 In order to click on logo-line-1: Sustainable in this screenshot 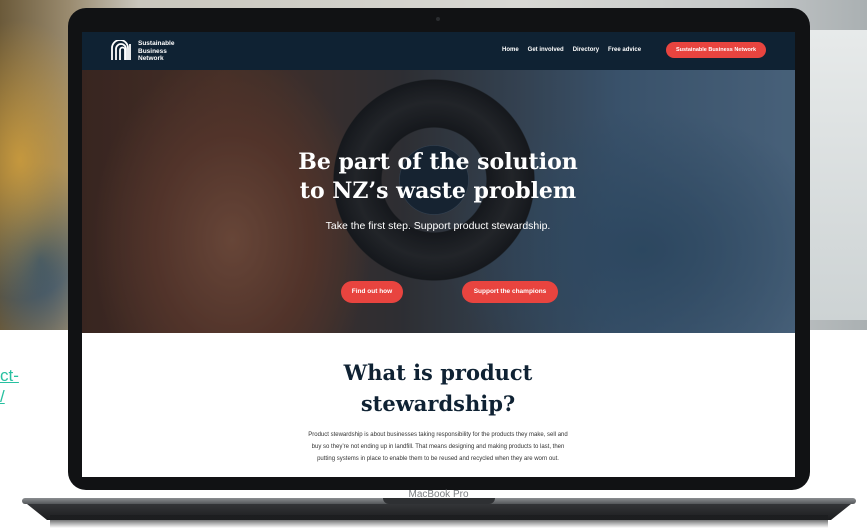, I will do `click(156, 43)`.